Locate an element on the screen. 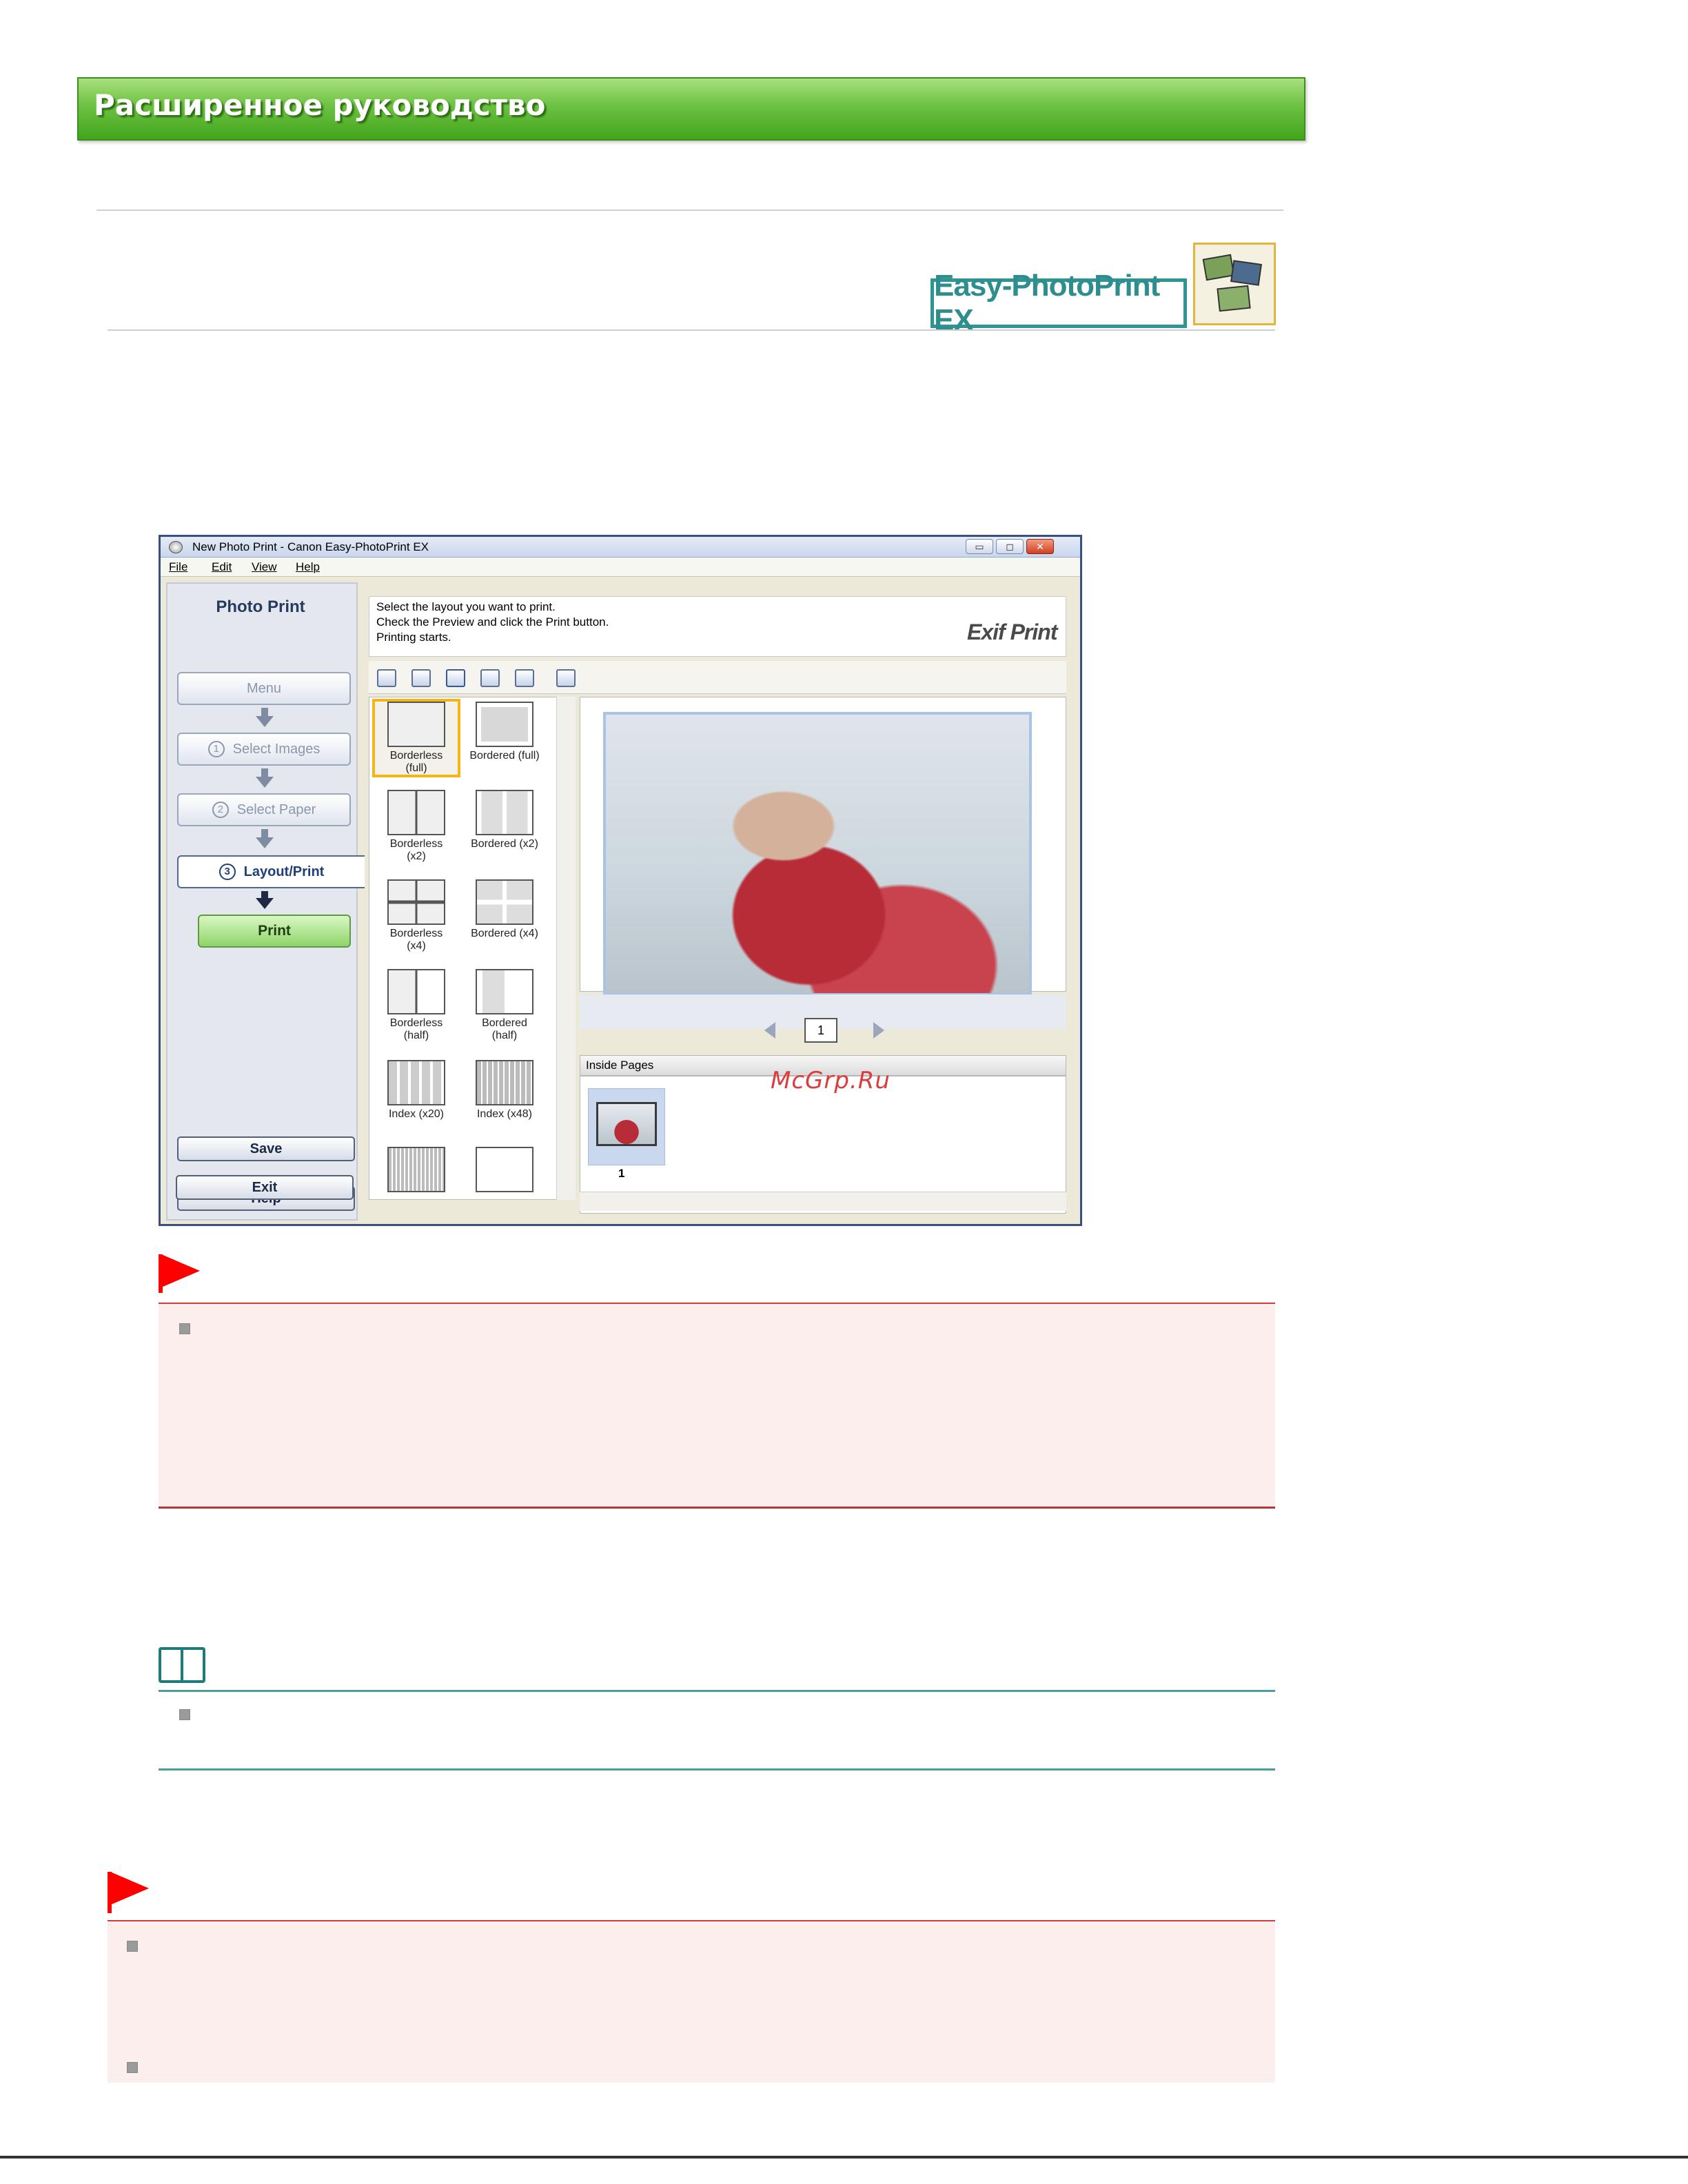  layout-label: Bordered is located at coordinates (504, 1023).